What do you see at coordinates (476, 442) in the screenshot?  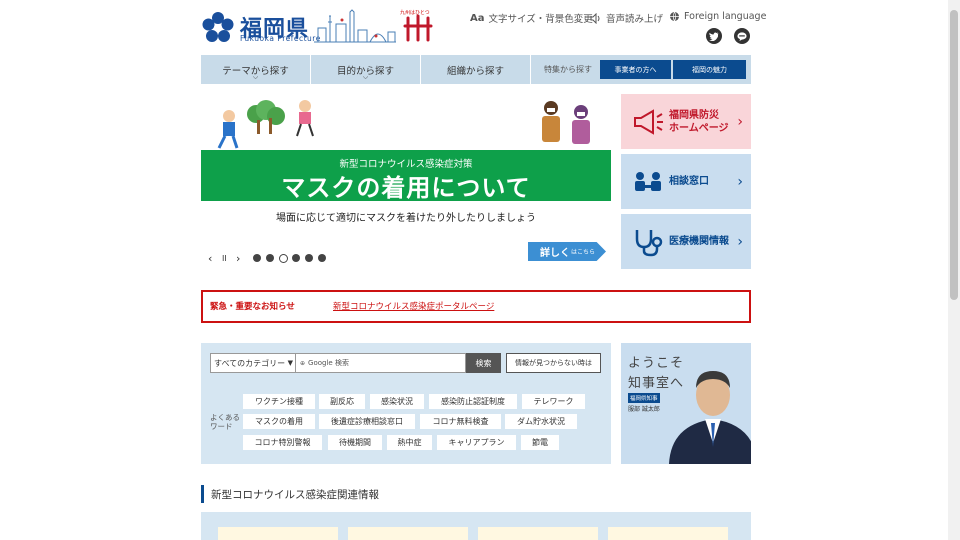 I see `keyword-tag: キャリアプラン` at bounding box center [476, 442].